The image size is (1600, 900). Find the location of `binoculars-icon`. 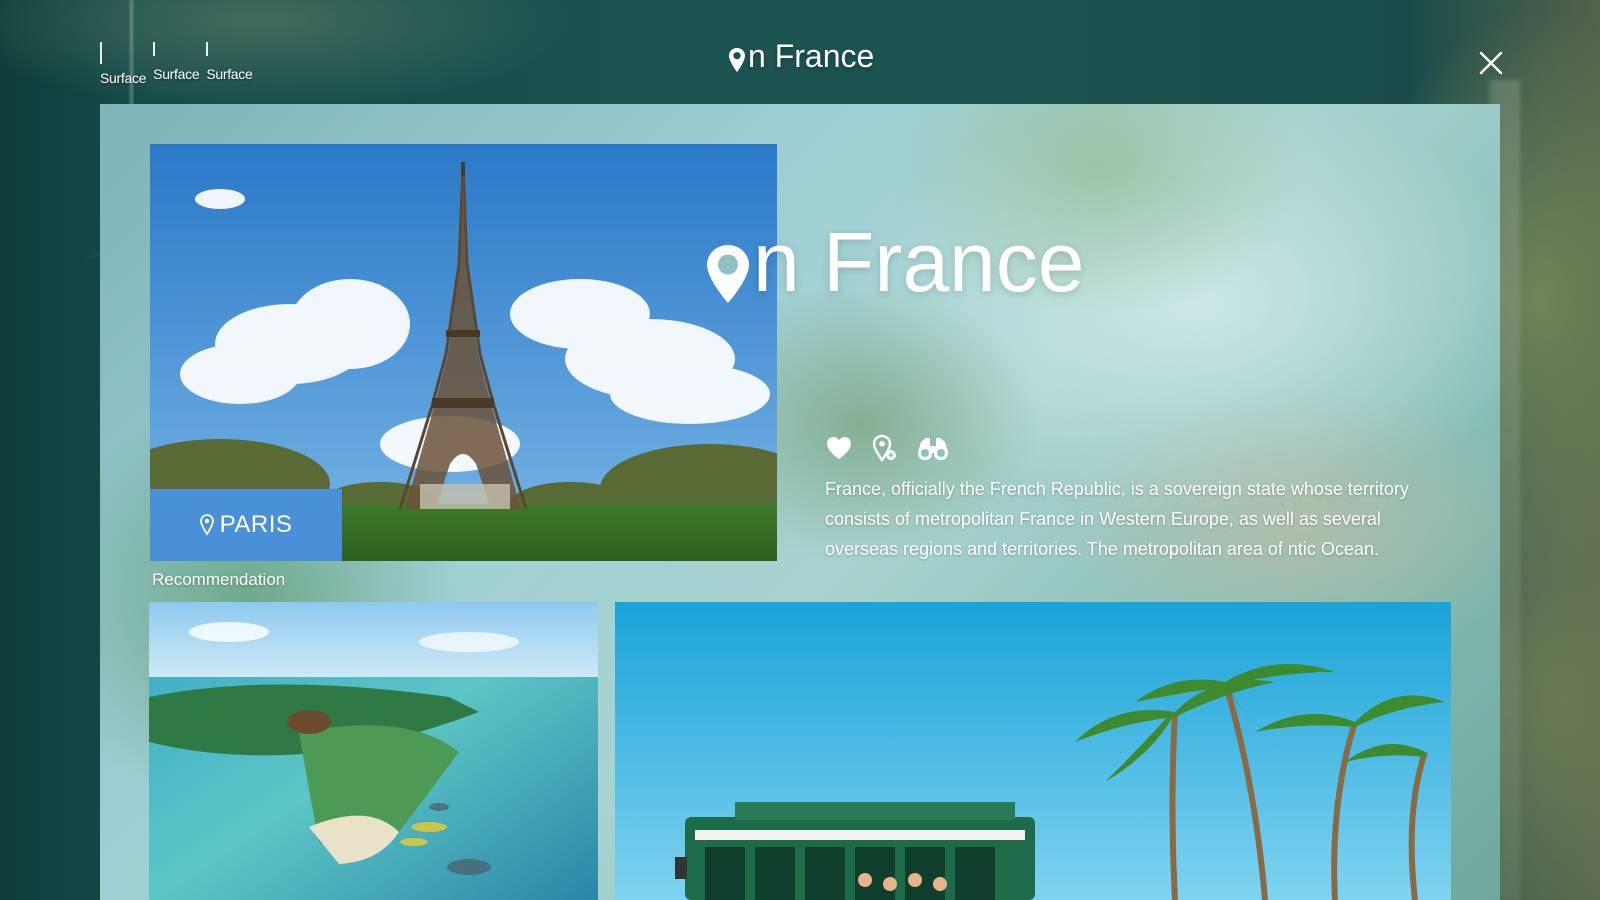

binoculars-icon is located at coordinates (933, 448).